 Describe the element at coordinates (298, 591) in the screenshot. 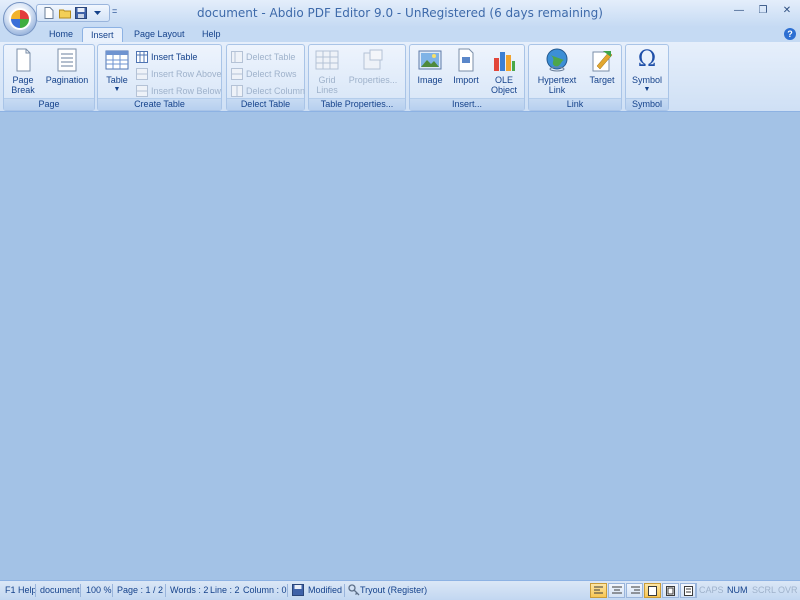

I see `modified-disk-icon` at that location.